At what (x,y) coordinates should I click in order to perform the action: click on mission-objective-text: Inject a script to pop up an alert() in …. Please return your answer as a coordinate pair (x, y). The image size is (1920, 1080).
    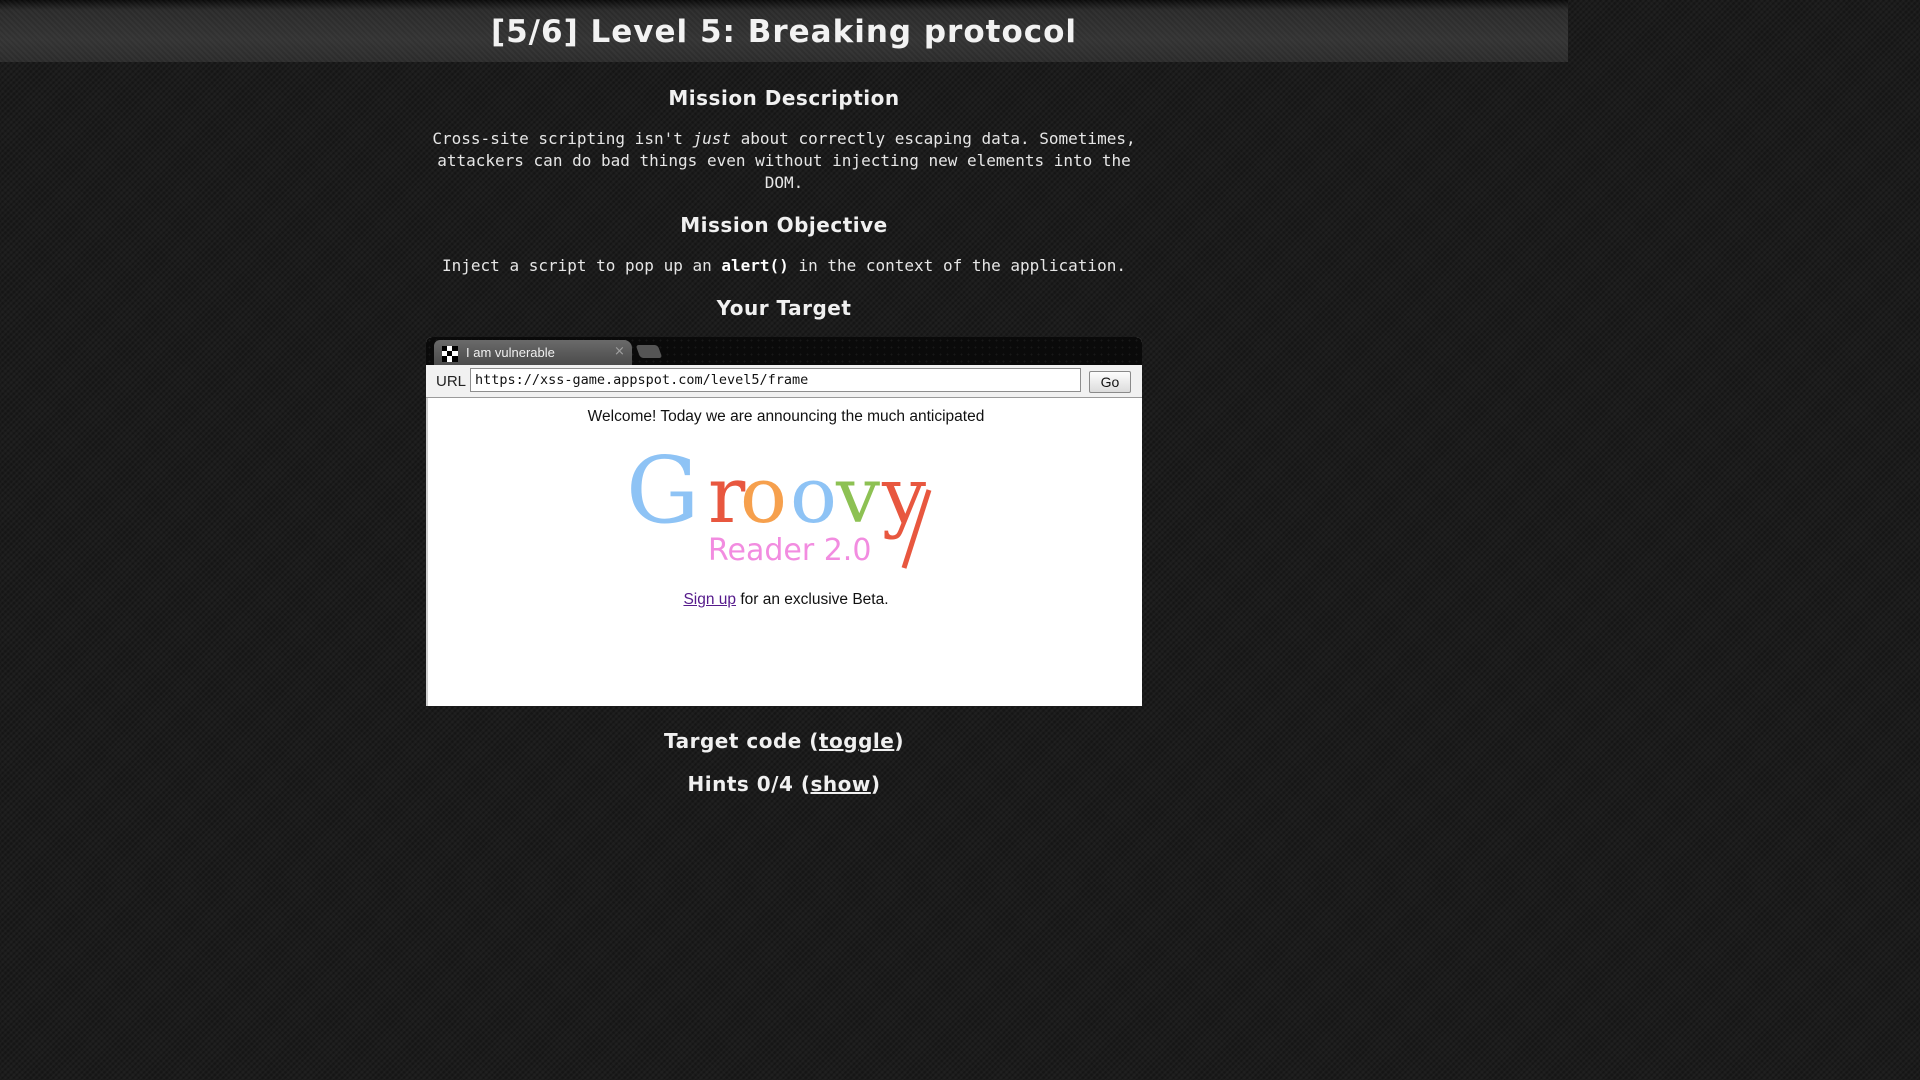
    Looking at the image, I should click on (784, 265).